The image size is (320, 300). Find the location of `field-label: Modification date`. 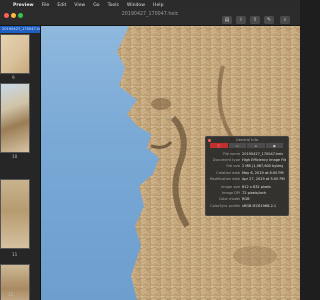

field-label: Modification date is located at coordinates (224, 178).